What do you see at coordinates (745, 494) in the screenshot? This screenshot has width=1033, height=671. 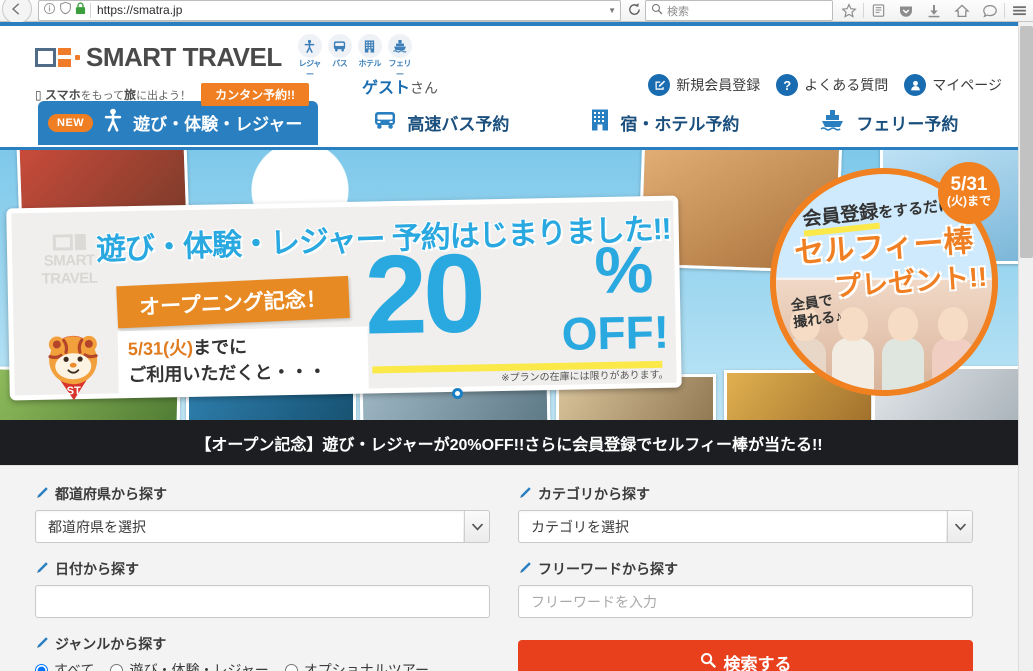 I see `label-category: カテゴリから探す` at bounding box center [745, 494].